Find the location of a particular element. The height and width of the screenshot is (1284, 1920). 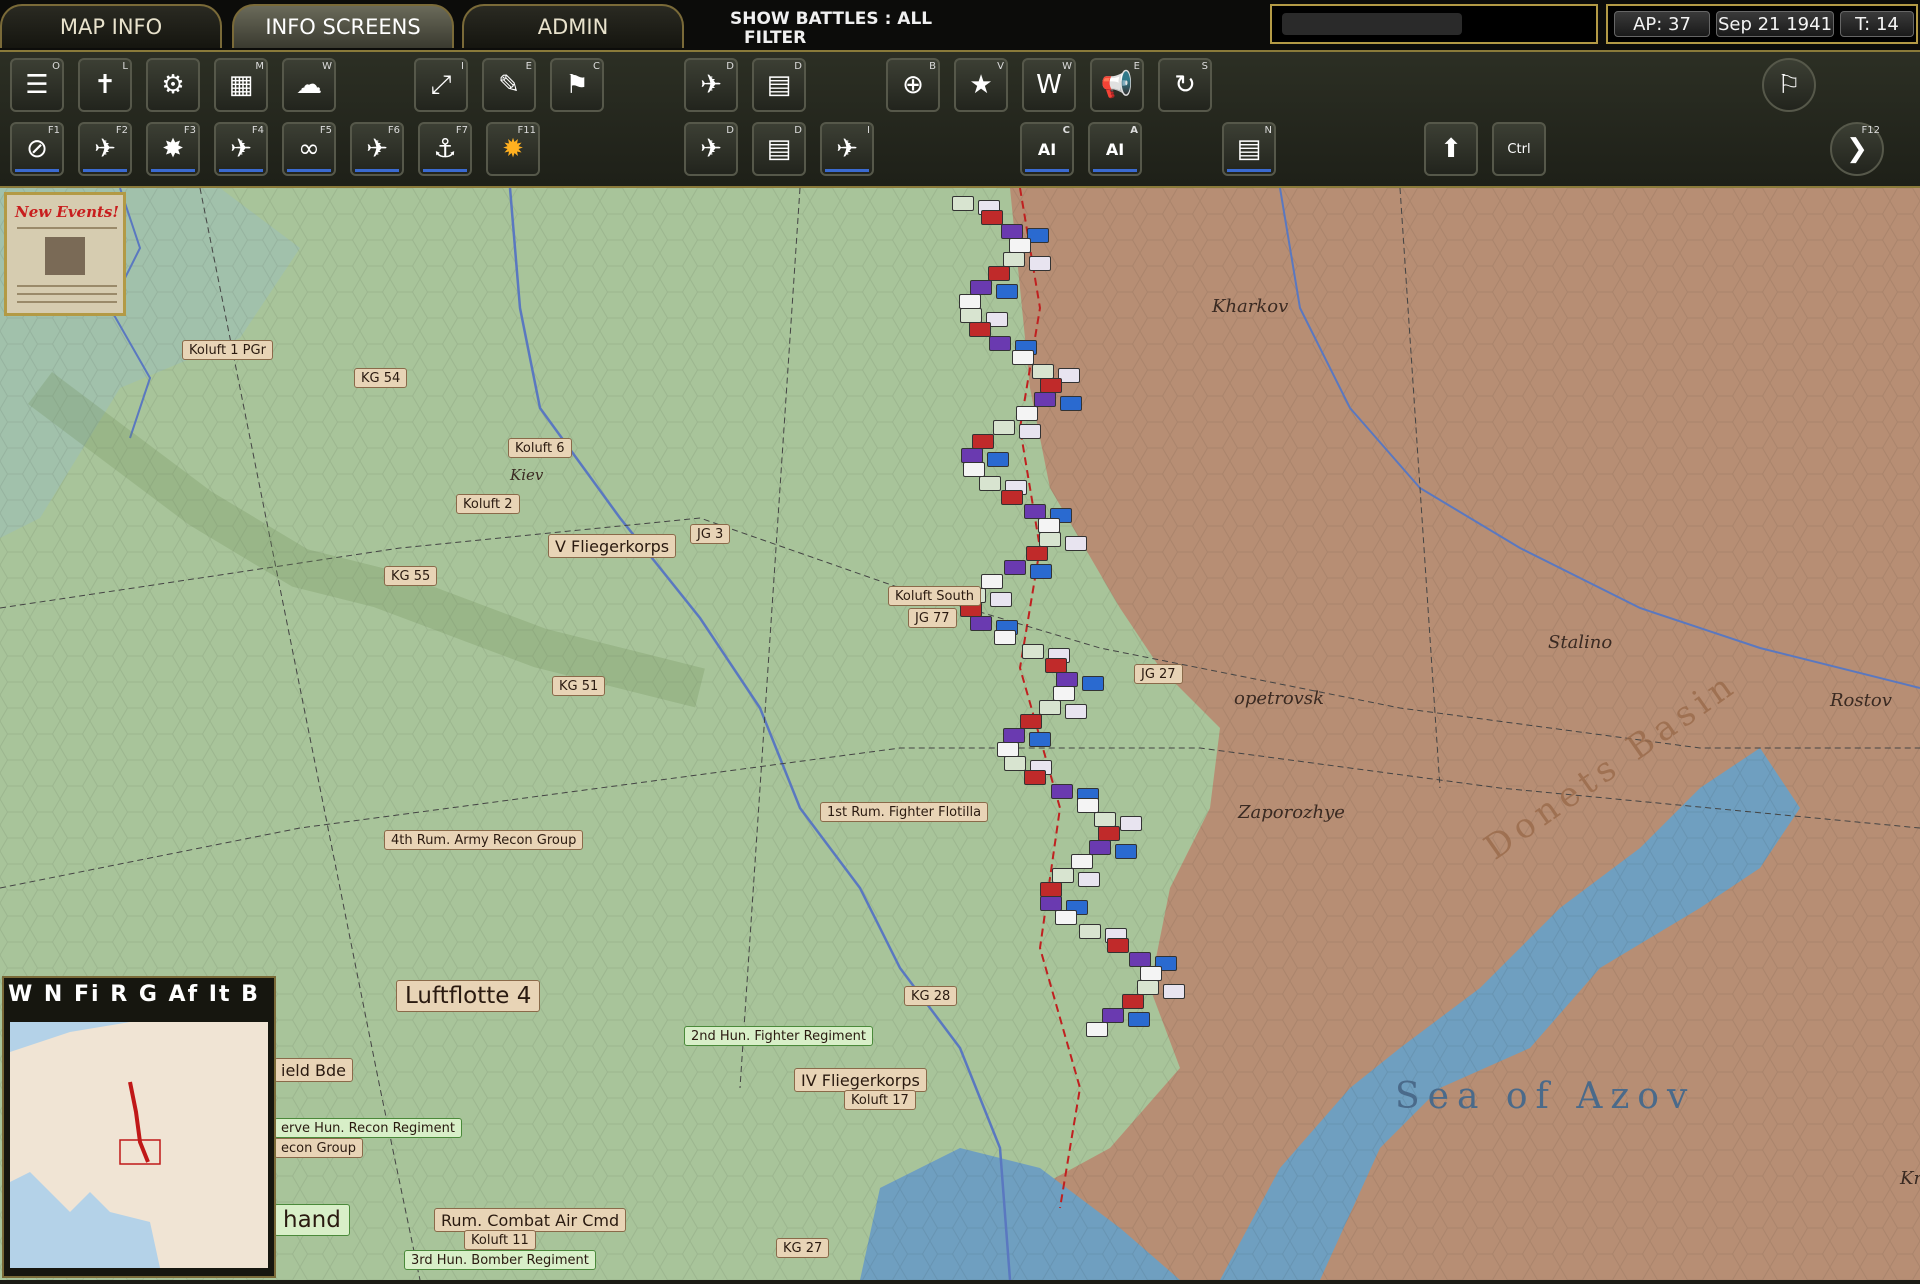

events-report-button: ✎ E is located at coordinates (509, 85).